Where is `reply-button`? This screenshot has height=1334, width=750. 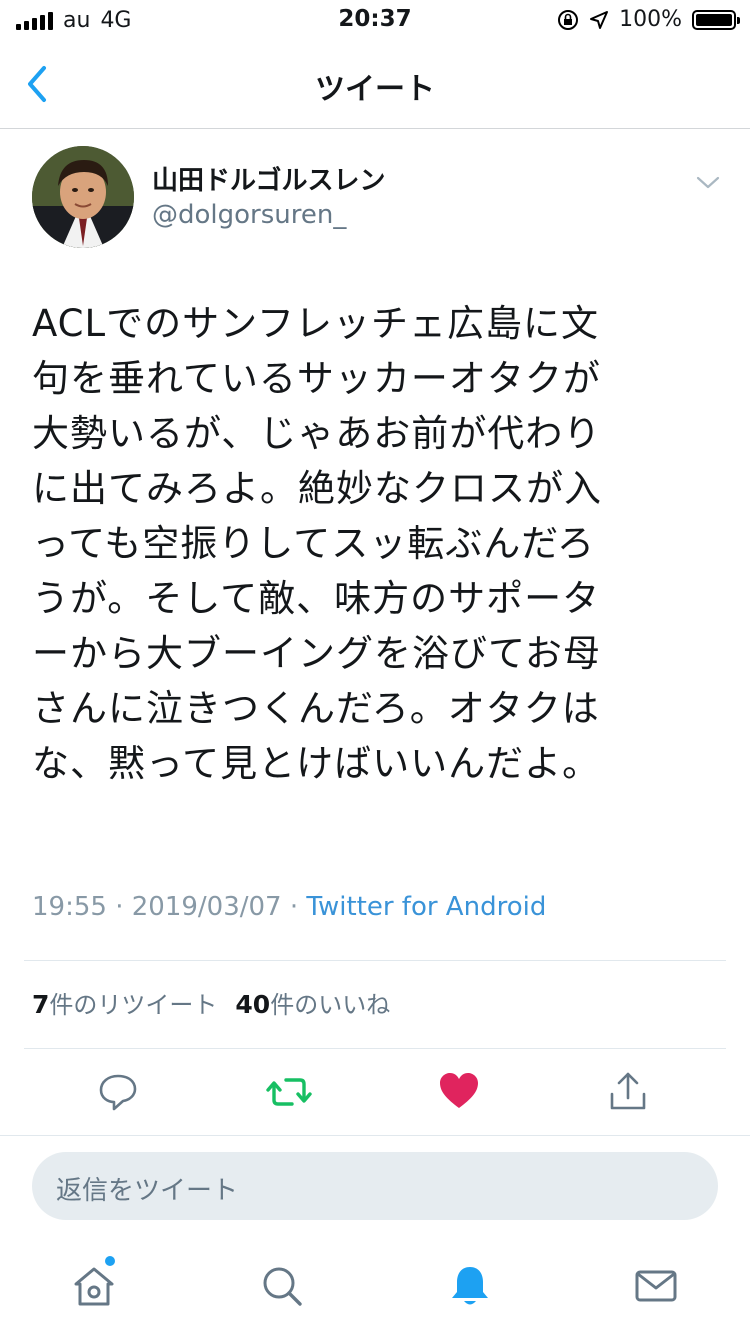 reply-button is located at coordinates (118, 1092).